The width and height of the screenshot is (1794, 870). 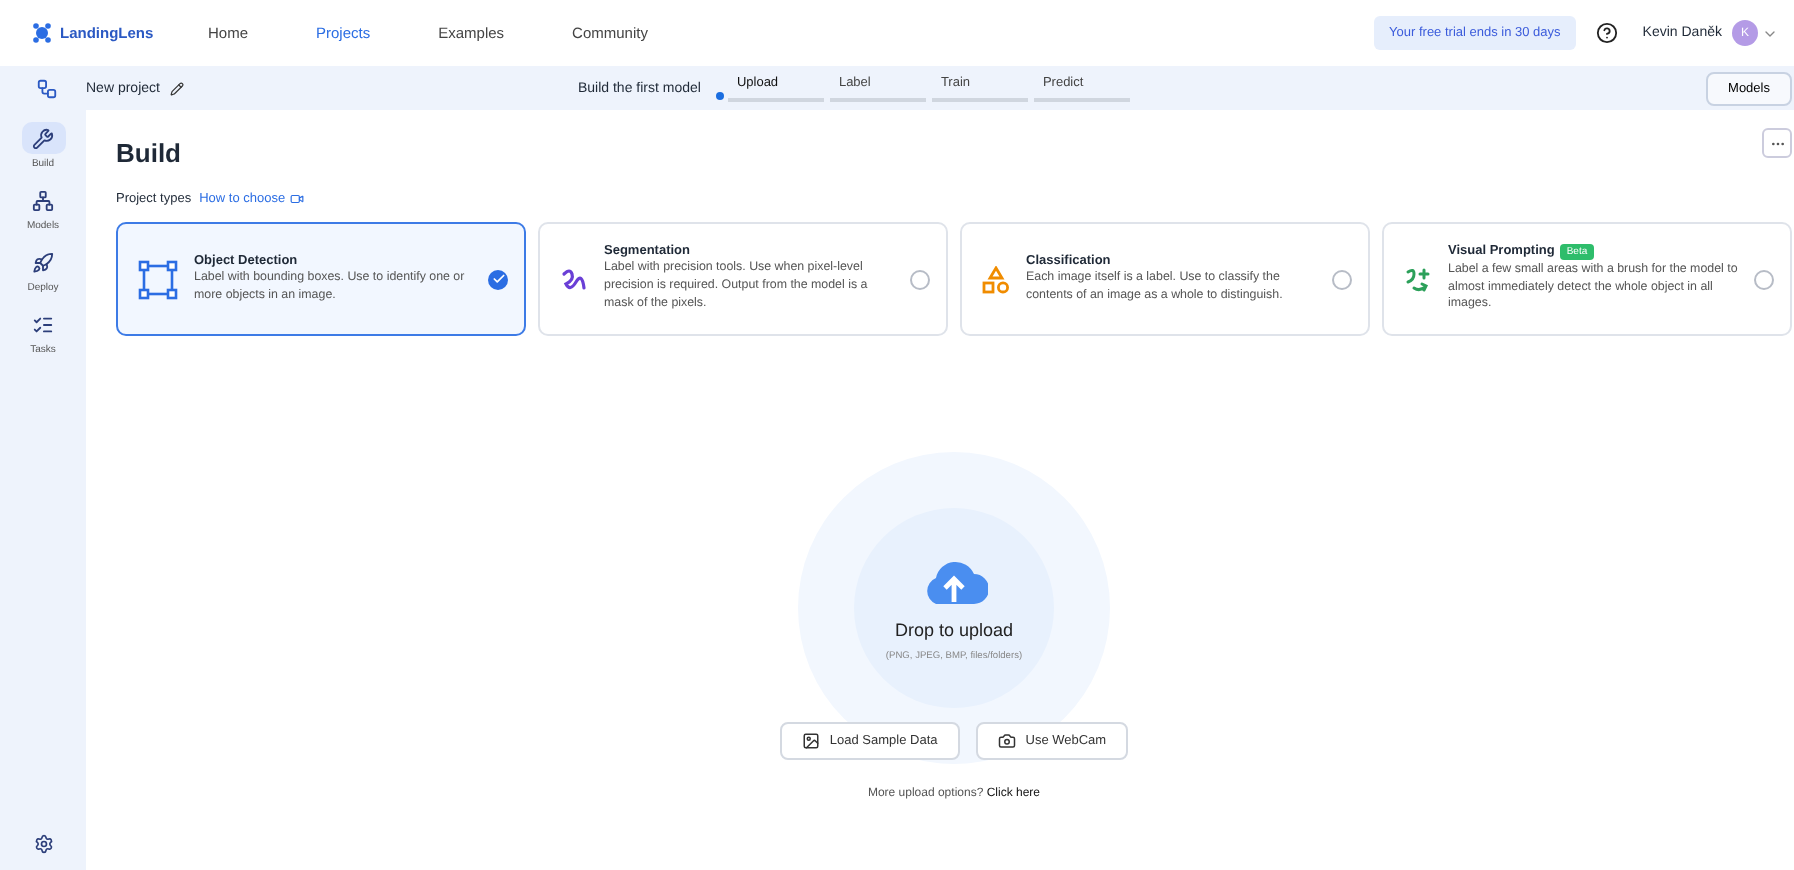 I want to click on camera-icon, so click(x=1006, y=741).